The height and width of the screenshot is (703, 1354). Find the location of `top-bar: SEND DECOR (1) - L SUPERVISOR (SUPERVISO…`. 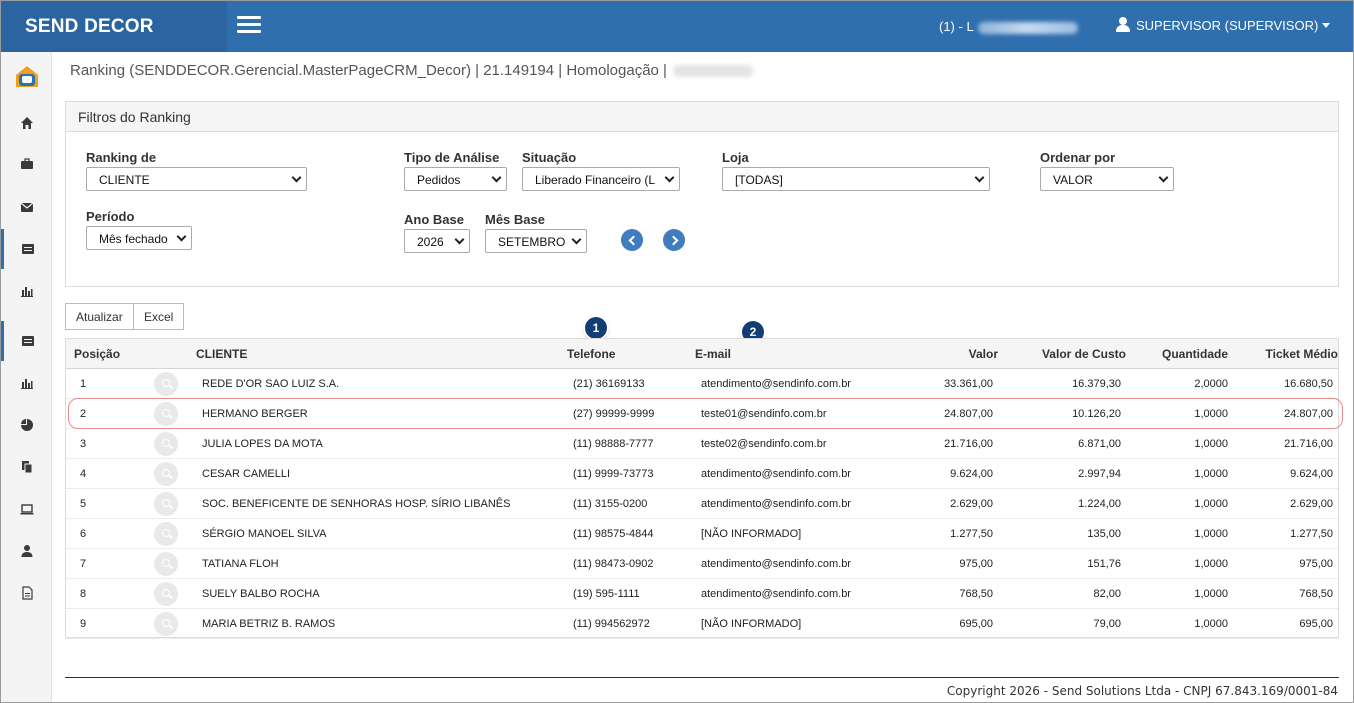

top-bar: SEND DECOR (1) - L SUPERVISOR (SUPERVISO… is located at coordinates (677, 26).